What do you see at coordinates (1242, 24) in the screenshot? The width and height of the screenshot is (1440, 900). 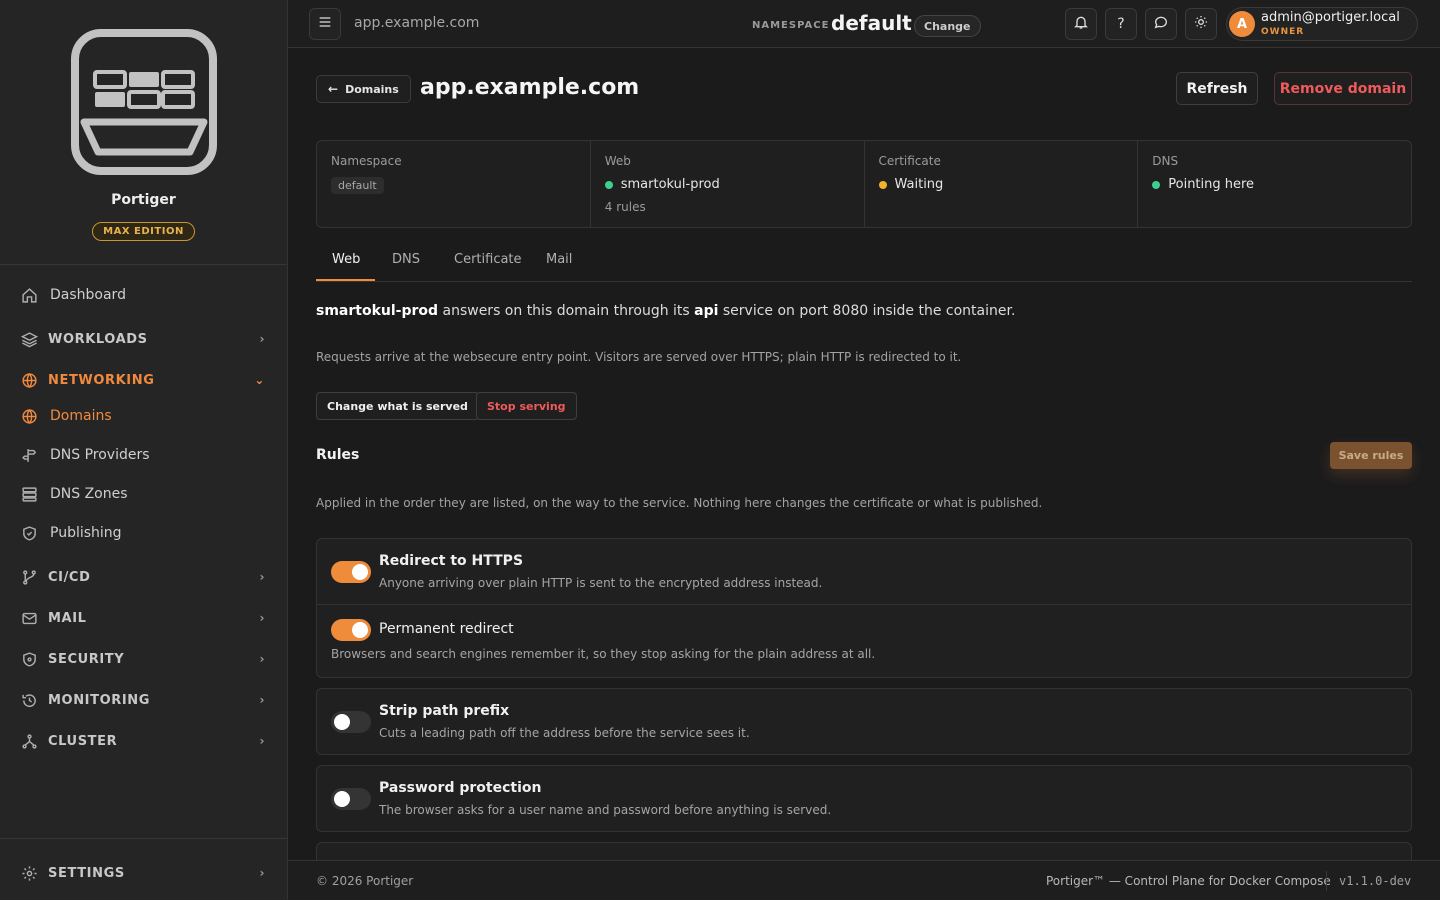 I see `avatar: A` at bounding box center [1242, 24].